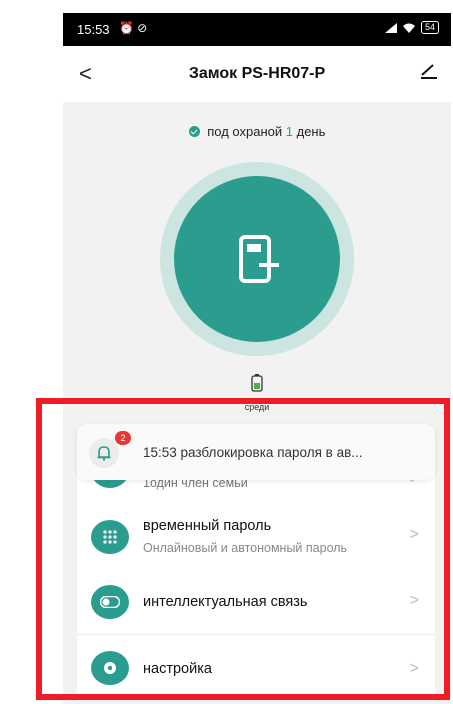 Image resolution: width=453 pixels, height=704 pixels. Describe the element at coordinates (390, 27) in the screenshot. I see `signal-icon` at that location.